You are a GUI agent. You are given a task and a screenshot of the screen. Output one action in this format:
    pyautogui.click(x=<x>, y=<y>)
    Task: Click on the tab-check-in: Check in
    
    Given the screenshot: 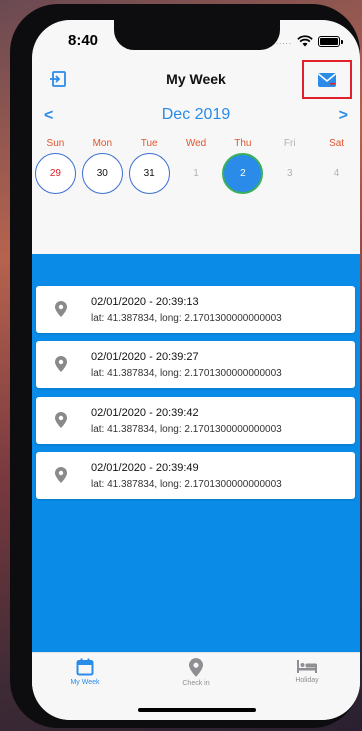 What is the action you would take?
    pyautogui.click(x=196, y=670)
    